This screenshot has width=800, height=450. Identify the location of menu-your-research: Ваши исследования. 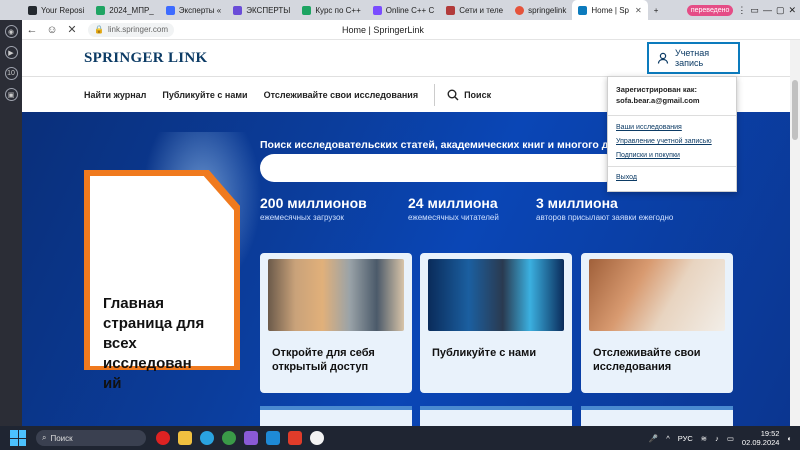
(672, 127).